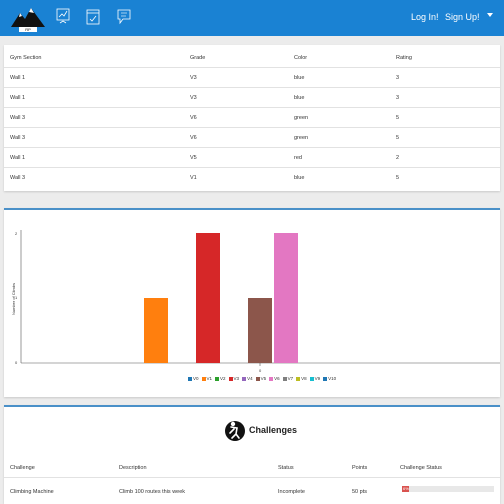  I want to click on logo-mountain-icon: RP, so click(28, 18).